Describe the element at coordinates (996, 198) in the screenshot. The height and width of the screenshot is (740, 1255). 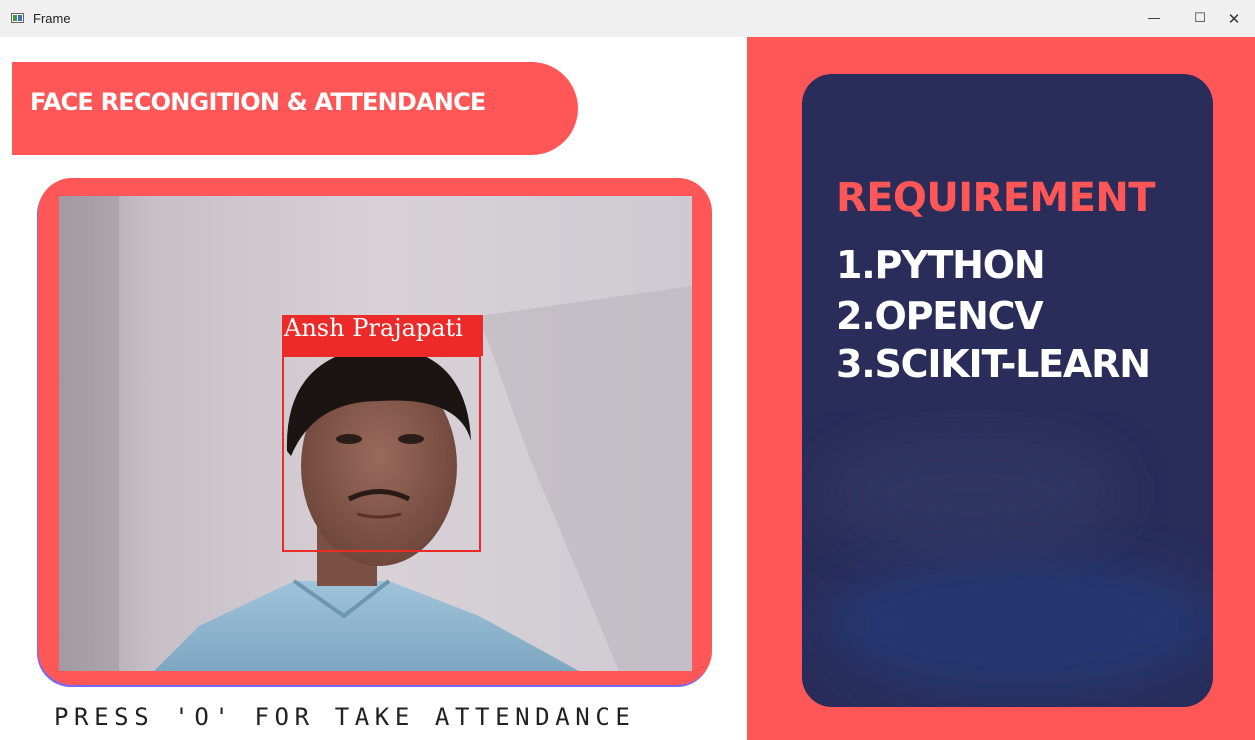
I see `requirements-title: REQUIREMENT` at that location.